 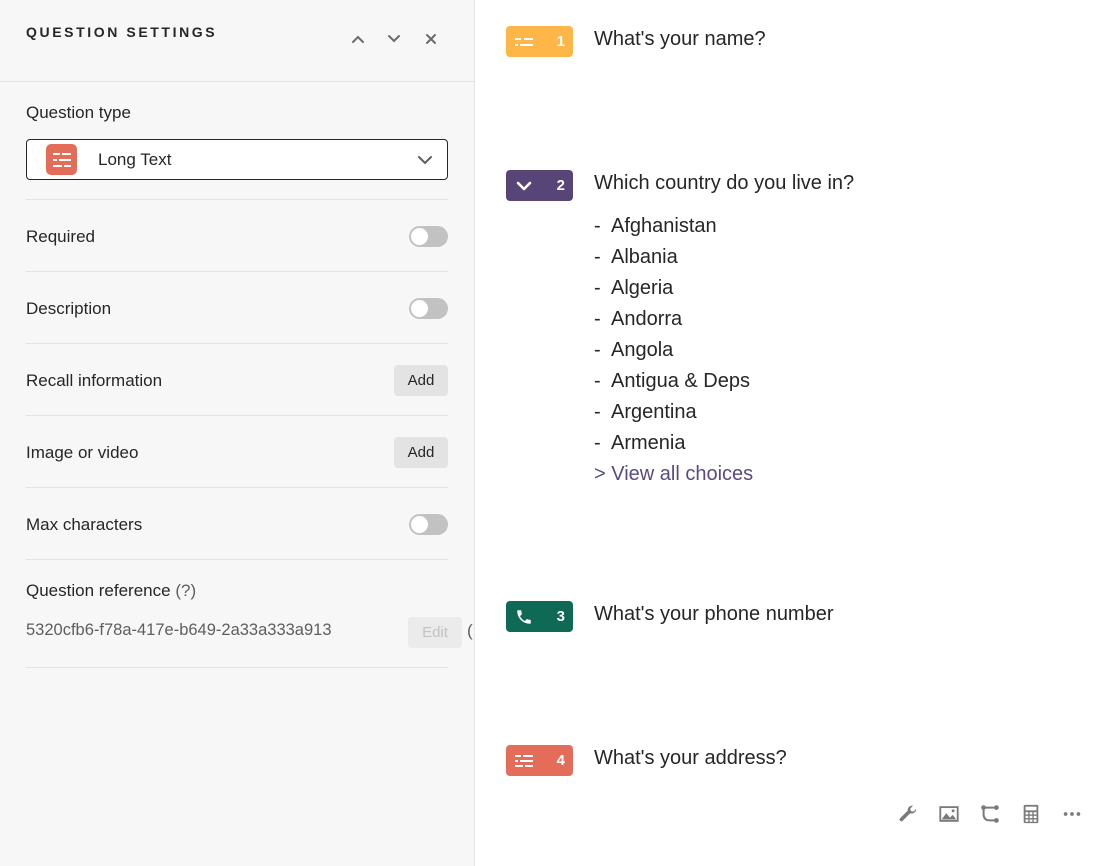 I want to click on recall-information-label: Recall information, so click(x=94, y=380).